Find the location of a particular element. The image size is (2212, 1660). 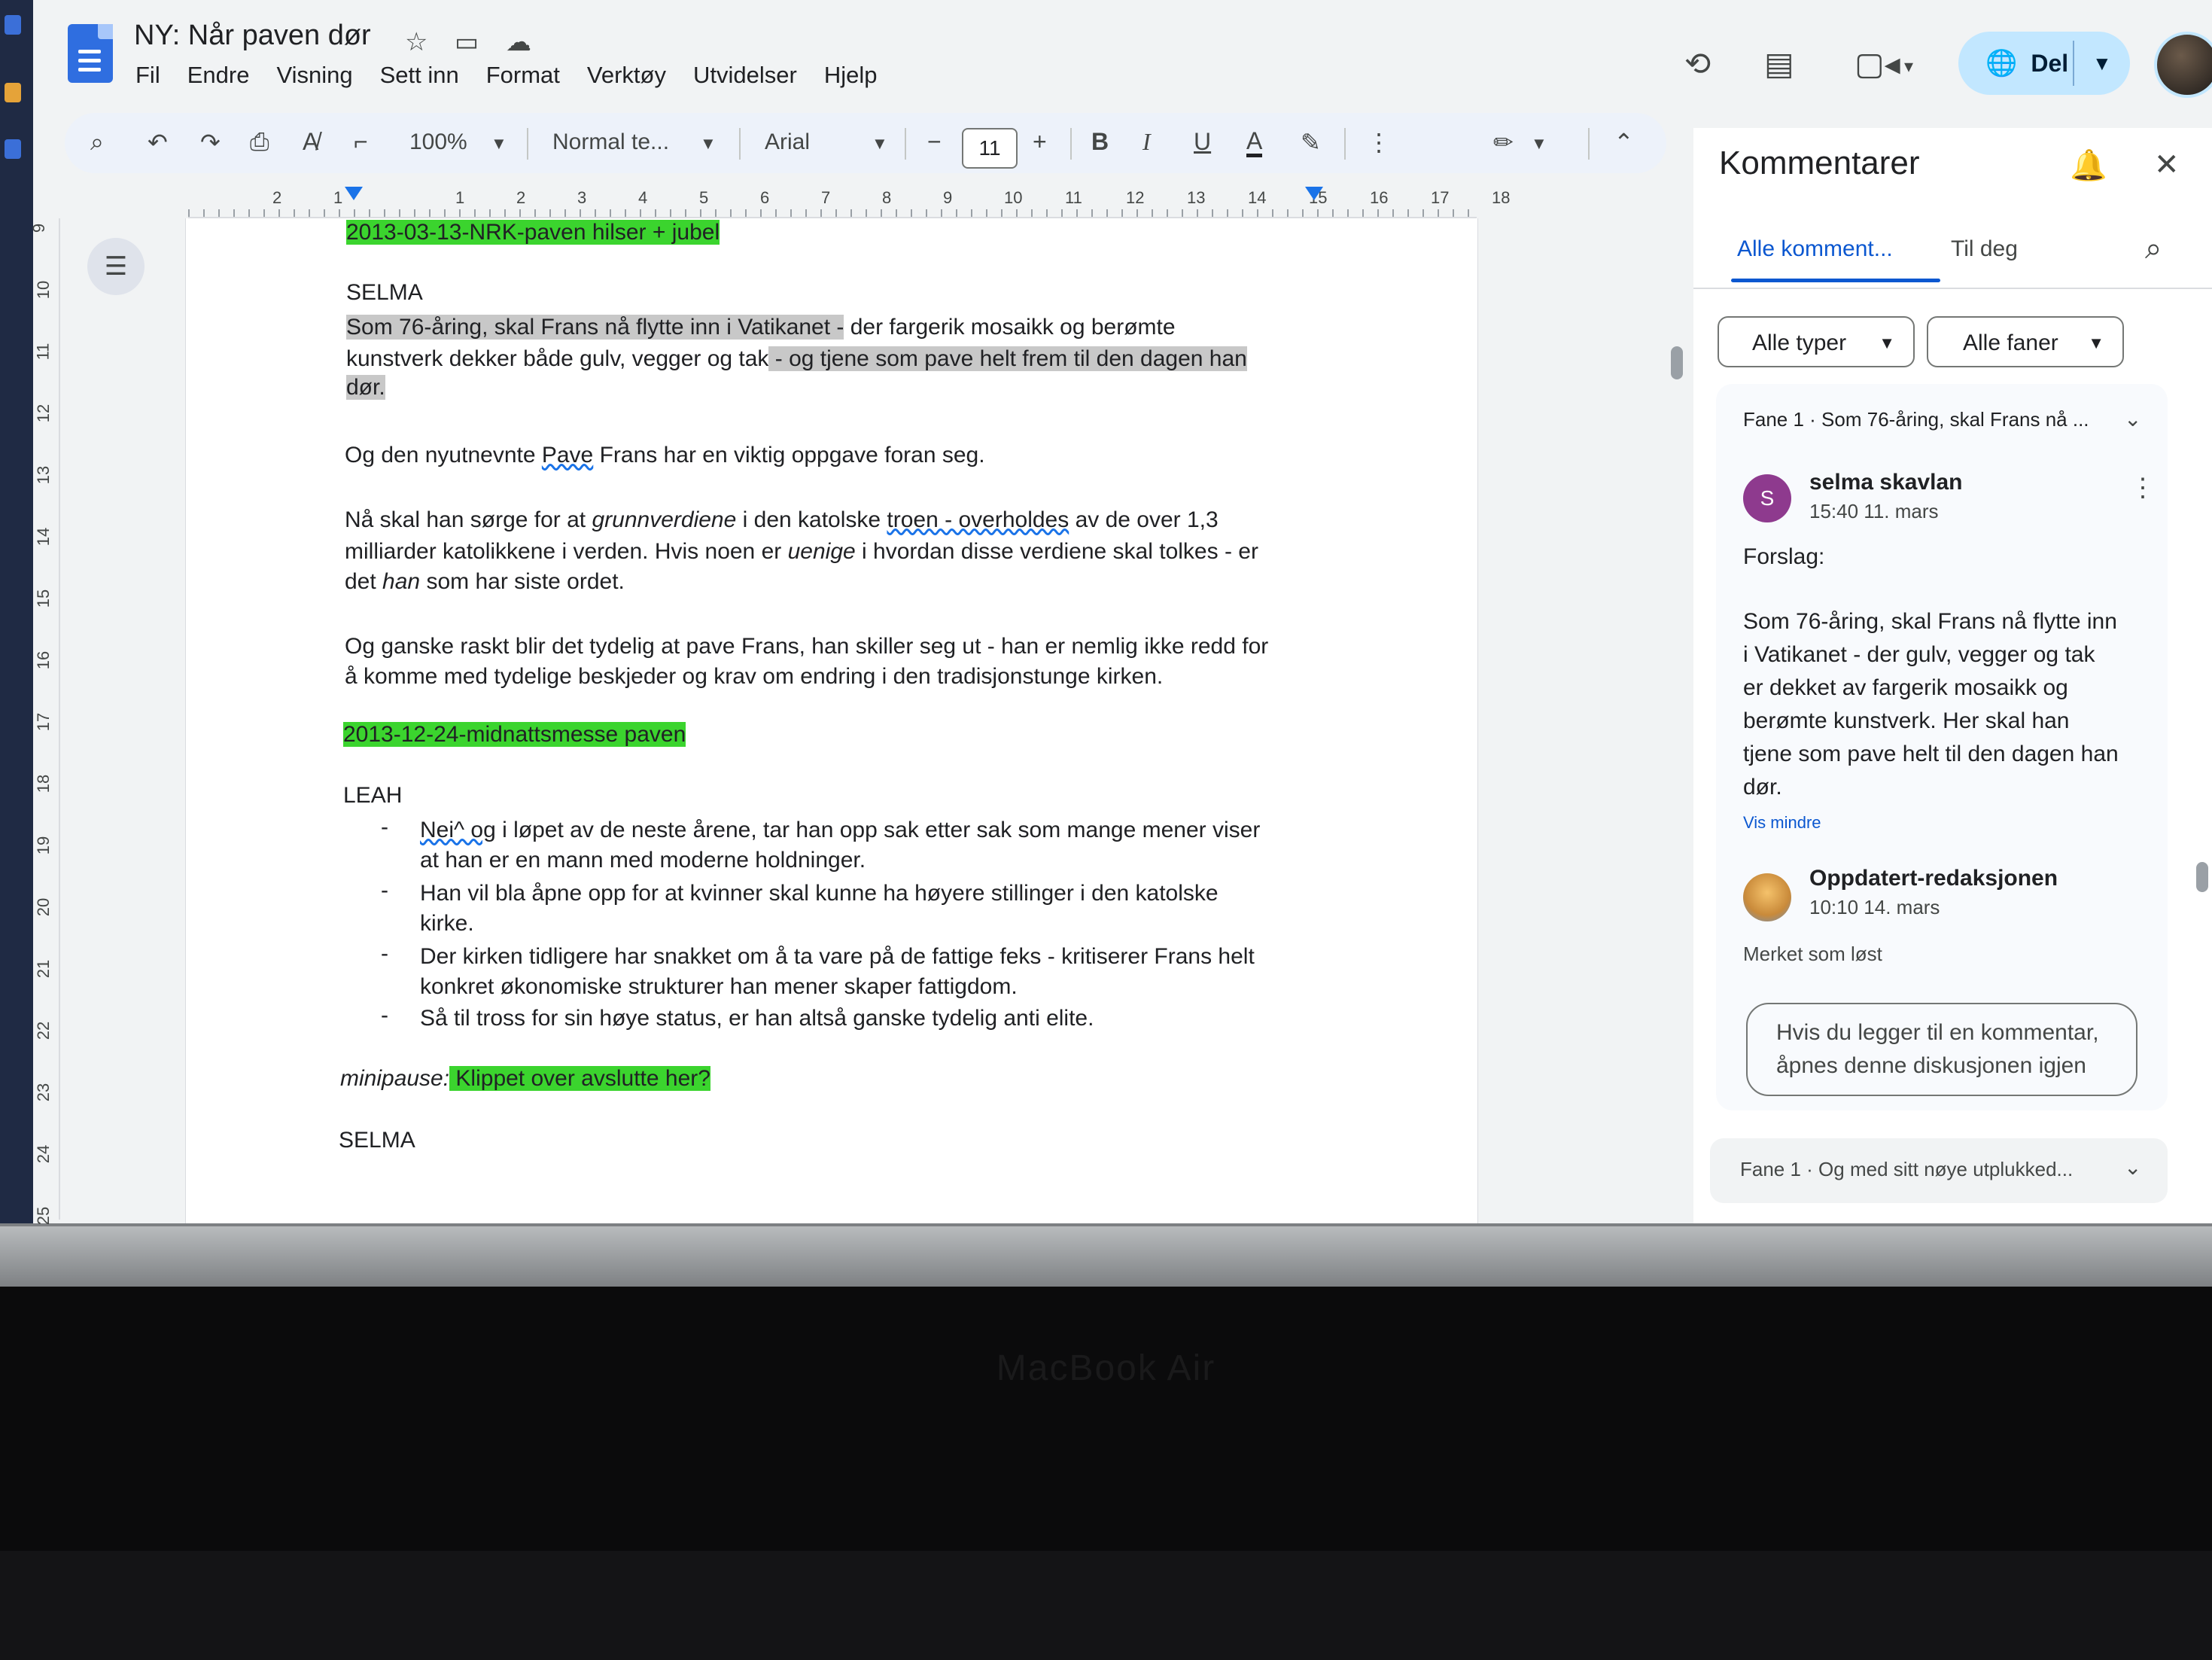

font-size-input: 11 is located at coordinates (990, 148).